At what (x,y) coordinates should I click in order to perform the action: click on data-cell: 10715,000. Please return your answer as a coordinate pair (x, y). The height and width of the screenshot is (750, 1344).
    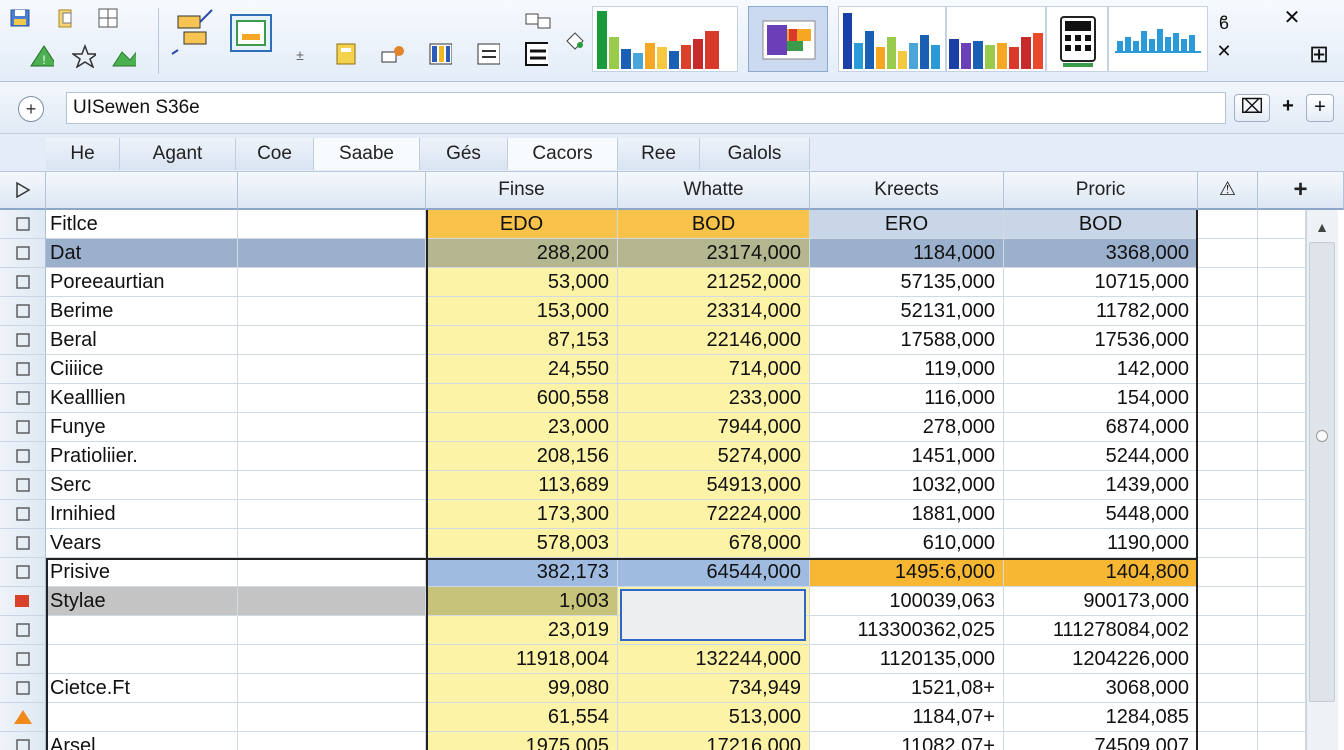
    Looking at the image, I should click on (1101, 282).